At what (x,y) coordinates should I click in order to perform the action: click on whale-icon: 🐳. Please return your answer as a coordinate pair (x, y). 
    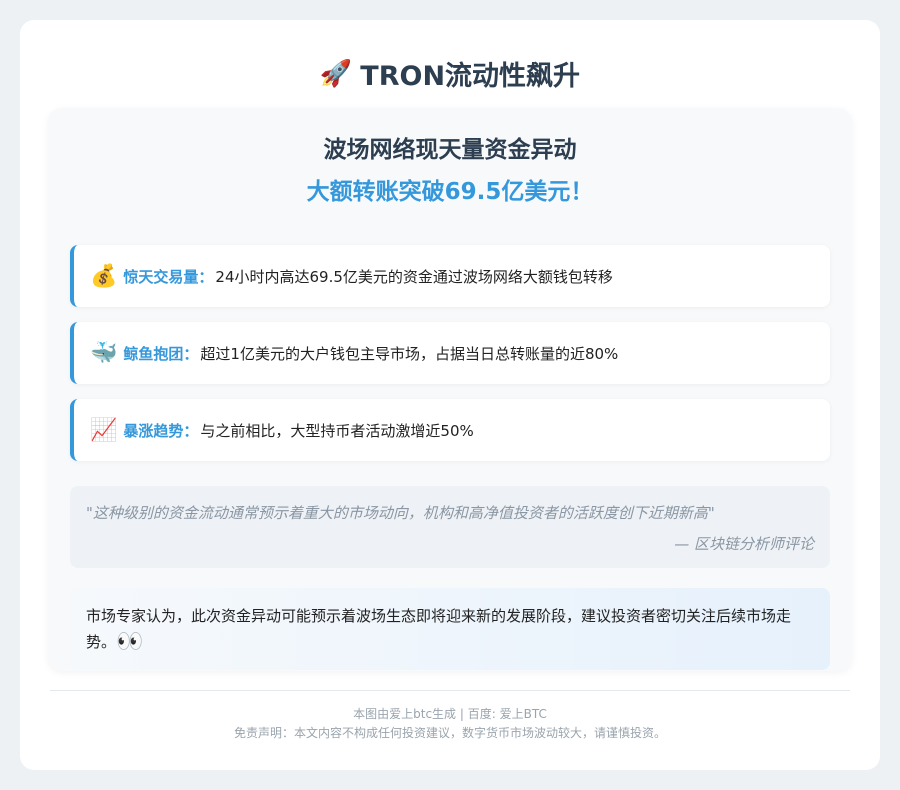
    Looking at the image, I should click on (104, 353).